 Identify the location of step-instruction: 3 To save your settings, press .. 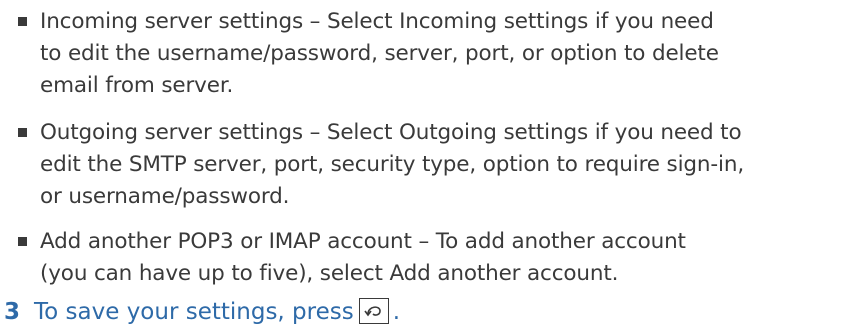
(202, 312).